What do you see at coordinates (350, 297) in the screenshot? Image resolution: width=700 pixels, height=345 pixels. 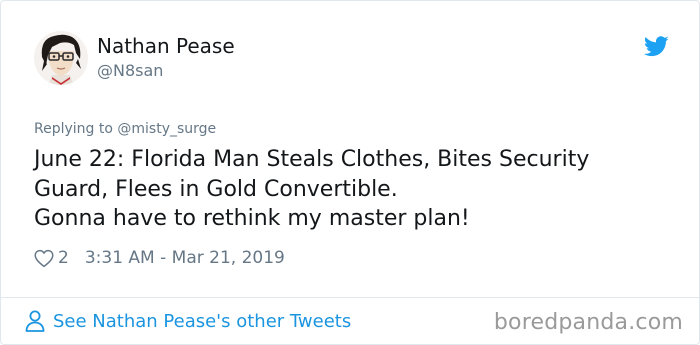 I see `footer-divider` at bounding box center [350, 297].